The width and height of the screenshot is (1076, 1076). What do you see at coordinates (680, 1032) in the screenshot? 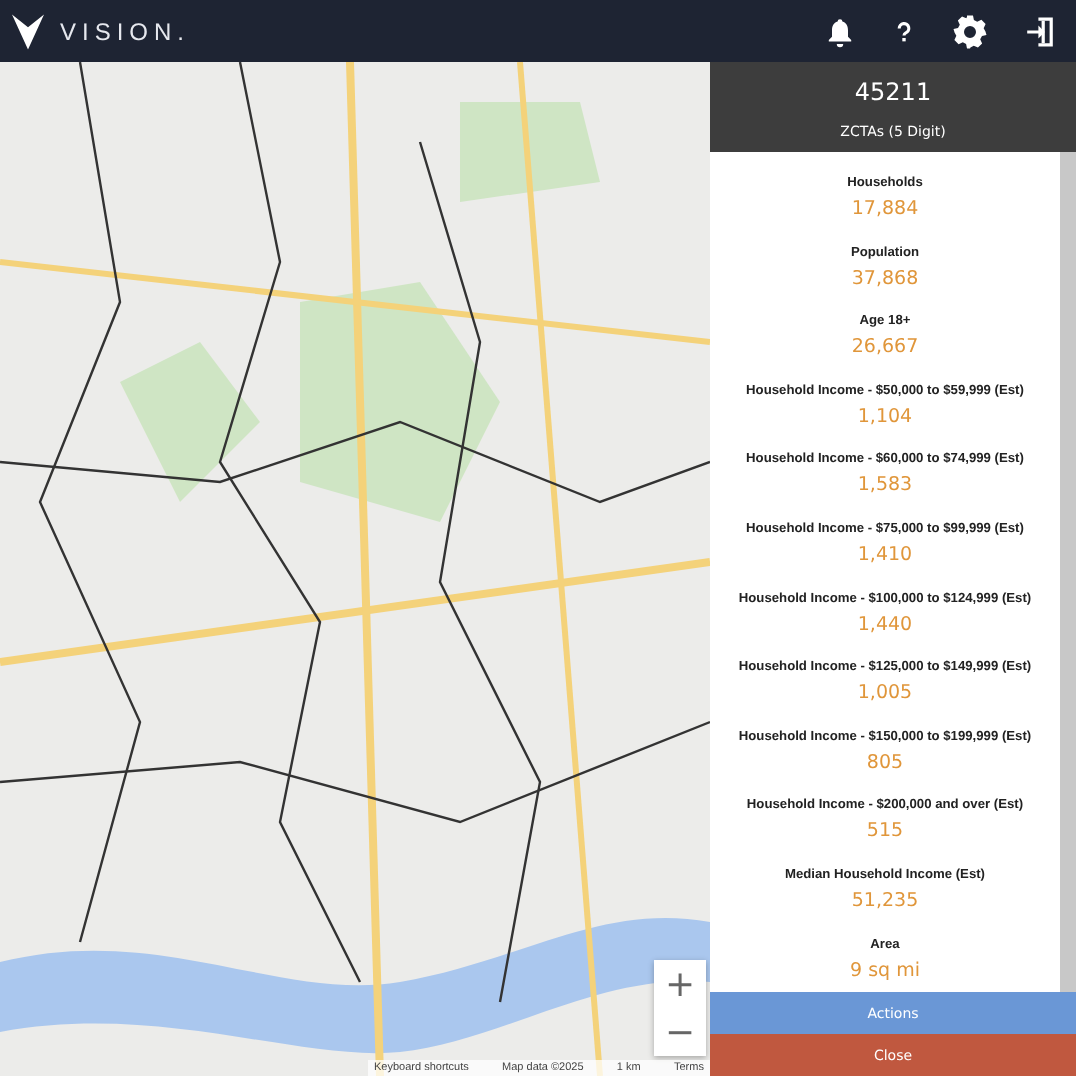
I see `zoom-out-button: −` at bounding box center [680, 1032].